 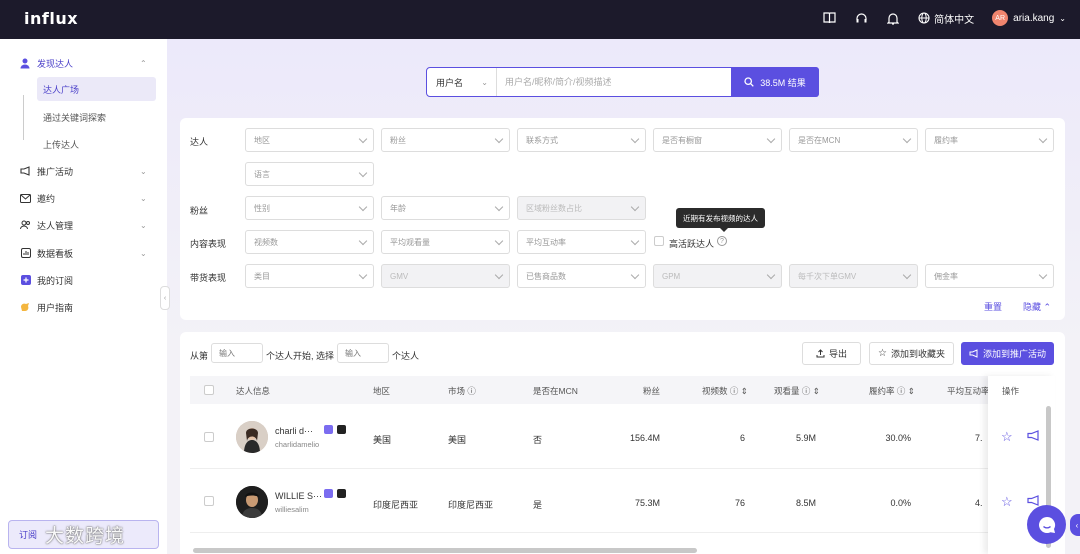 What do you see at coordinates (898, 438) in the screenshot?
I see `cell-fulfillment: 30.0%` at bounding box center [898, 438].